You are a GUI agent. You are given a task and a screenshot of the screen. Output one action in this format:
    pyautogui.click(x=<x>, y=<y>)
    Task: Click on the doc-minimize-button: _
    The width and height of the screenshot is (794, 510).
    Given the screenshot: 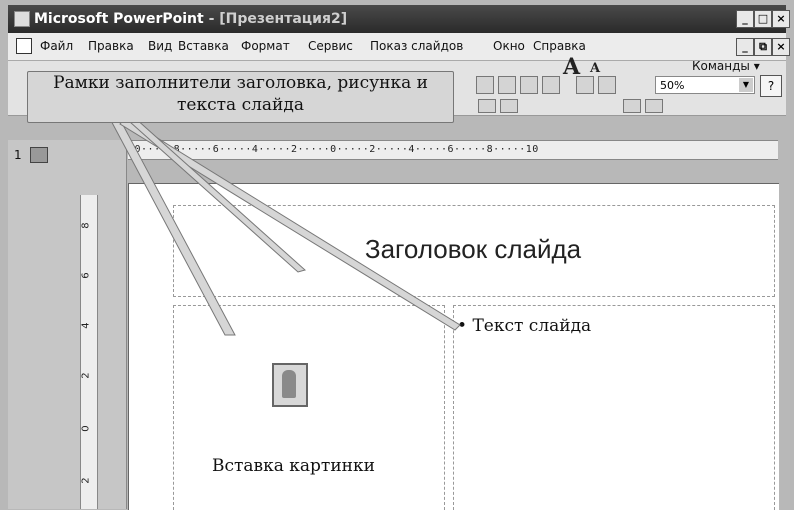 What is the action you would take?
    pyautogui.click(x=745, y=47)
    